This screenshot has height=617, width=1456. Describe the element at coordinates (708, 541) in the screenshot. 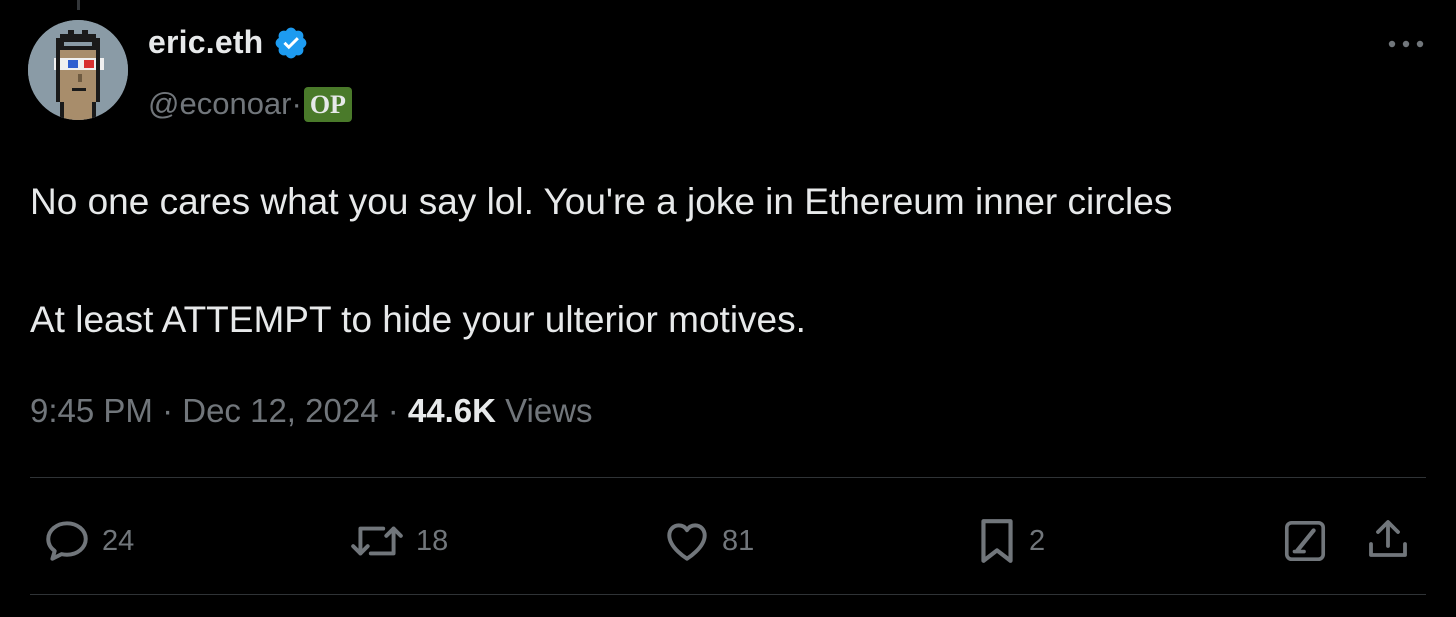

I see `like-button: 81` at that location.